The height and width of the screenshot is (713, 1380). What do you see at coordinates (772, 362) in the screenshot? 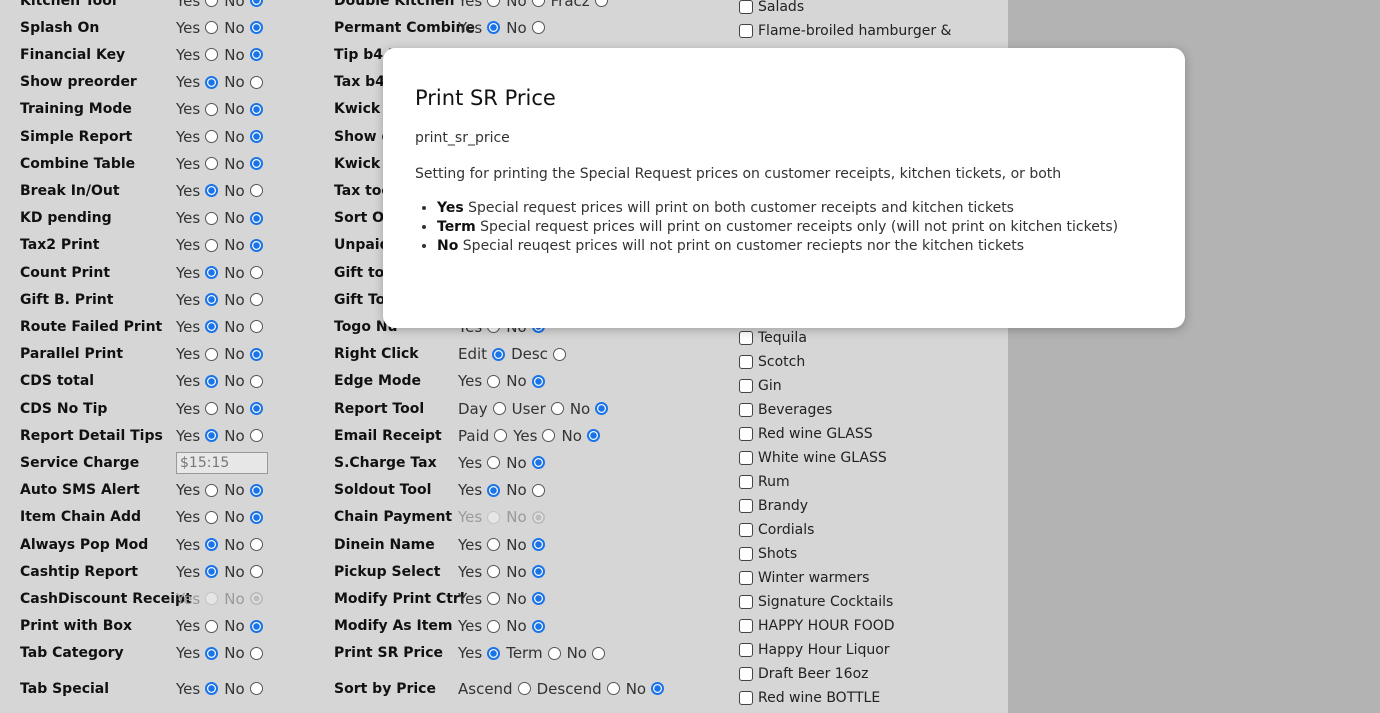
I see `category-item-scotch: Scotch` at bounding box center [772, 362].